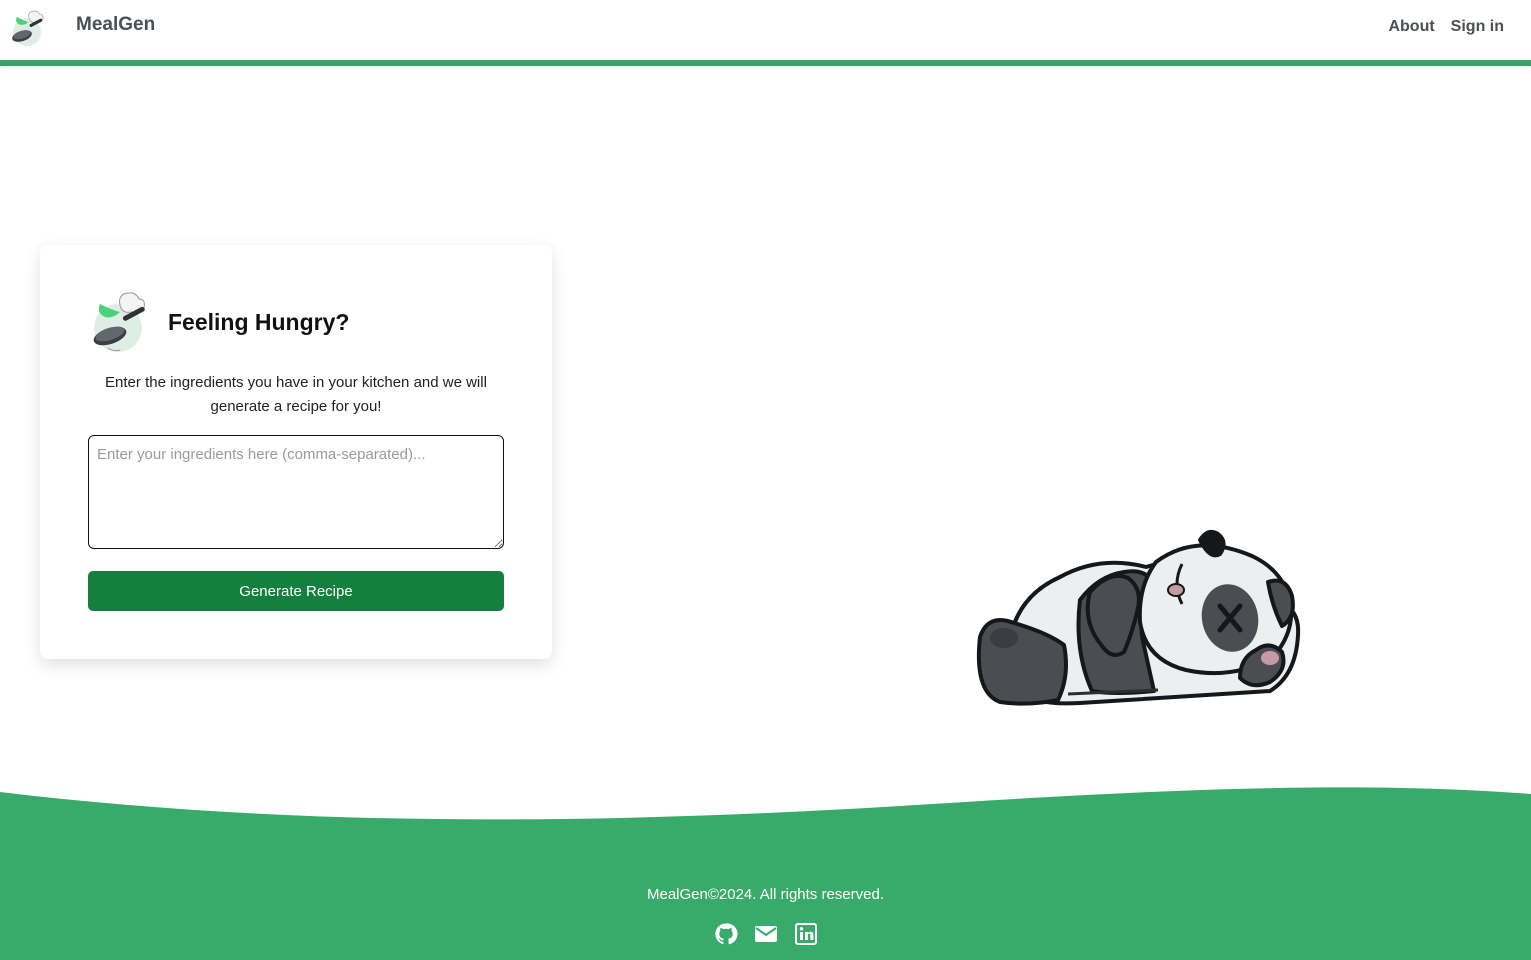 The height and width of the screenshot is (960, 1531). I want to click on footer-copyright: MealGen©2024. All rights reserved., so click(765, 894).